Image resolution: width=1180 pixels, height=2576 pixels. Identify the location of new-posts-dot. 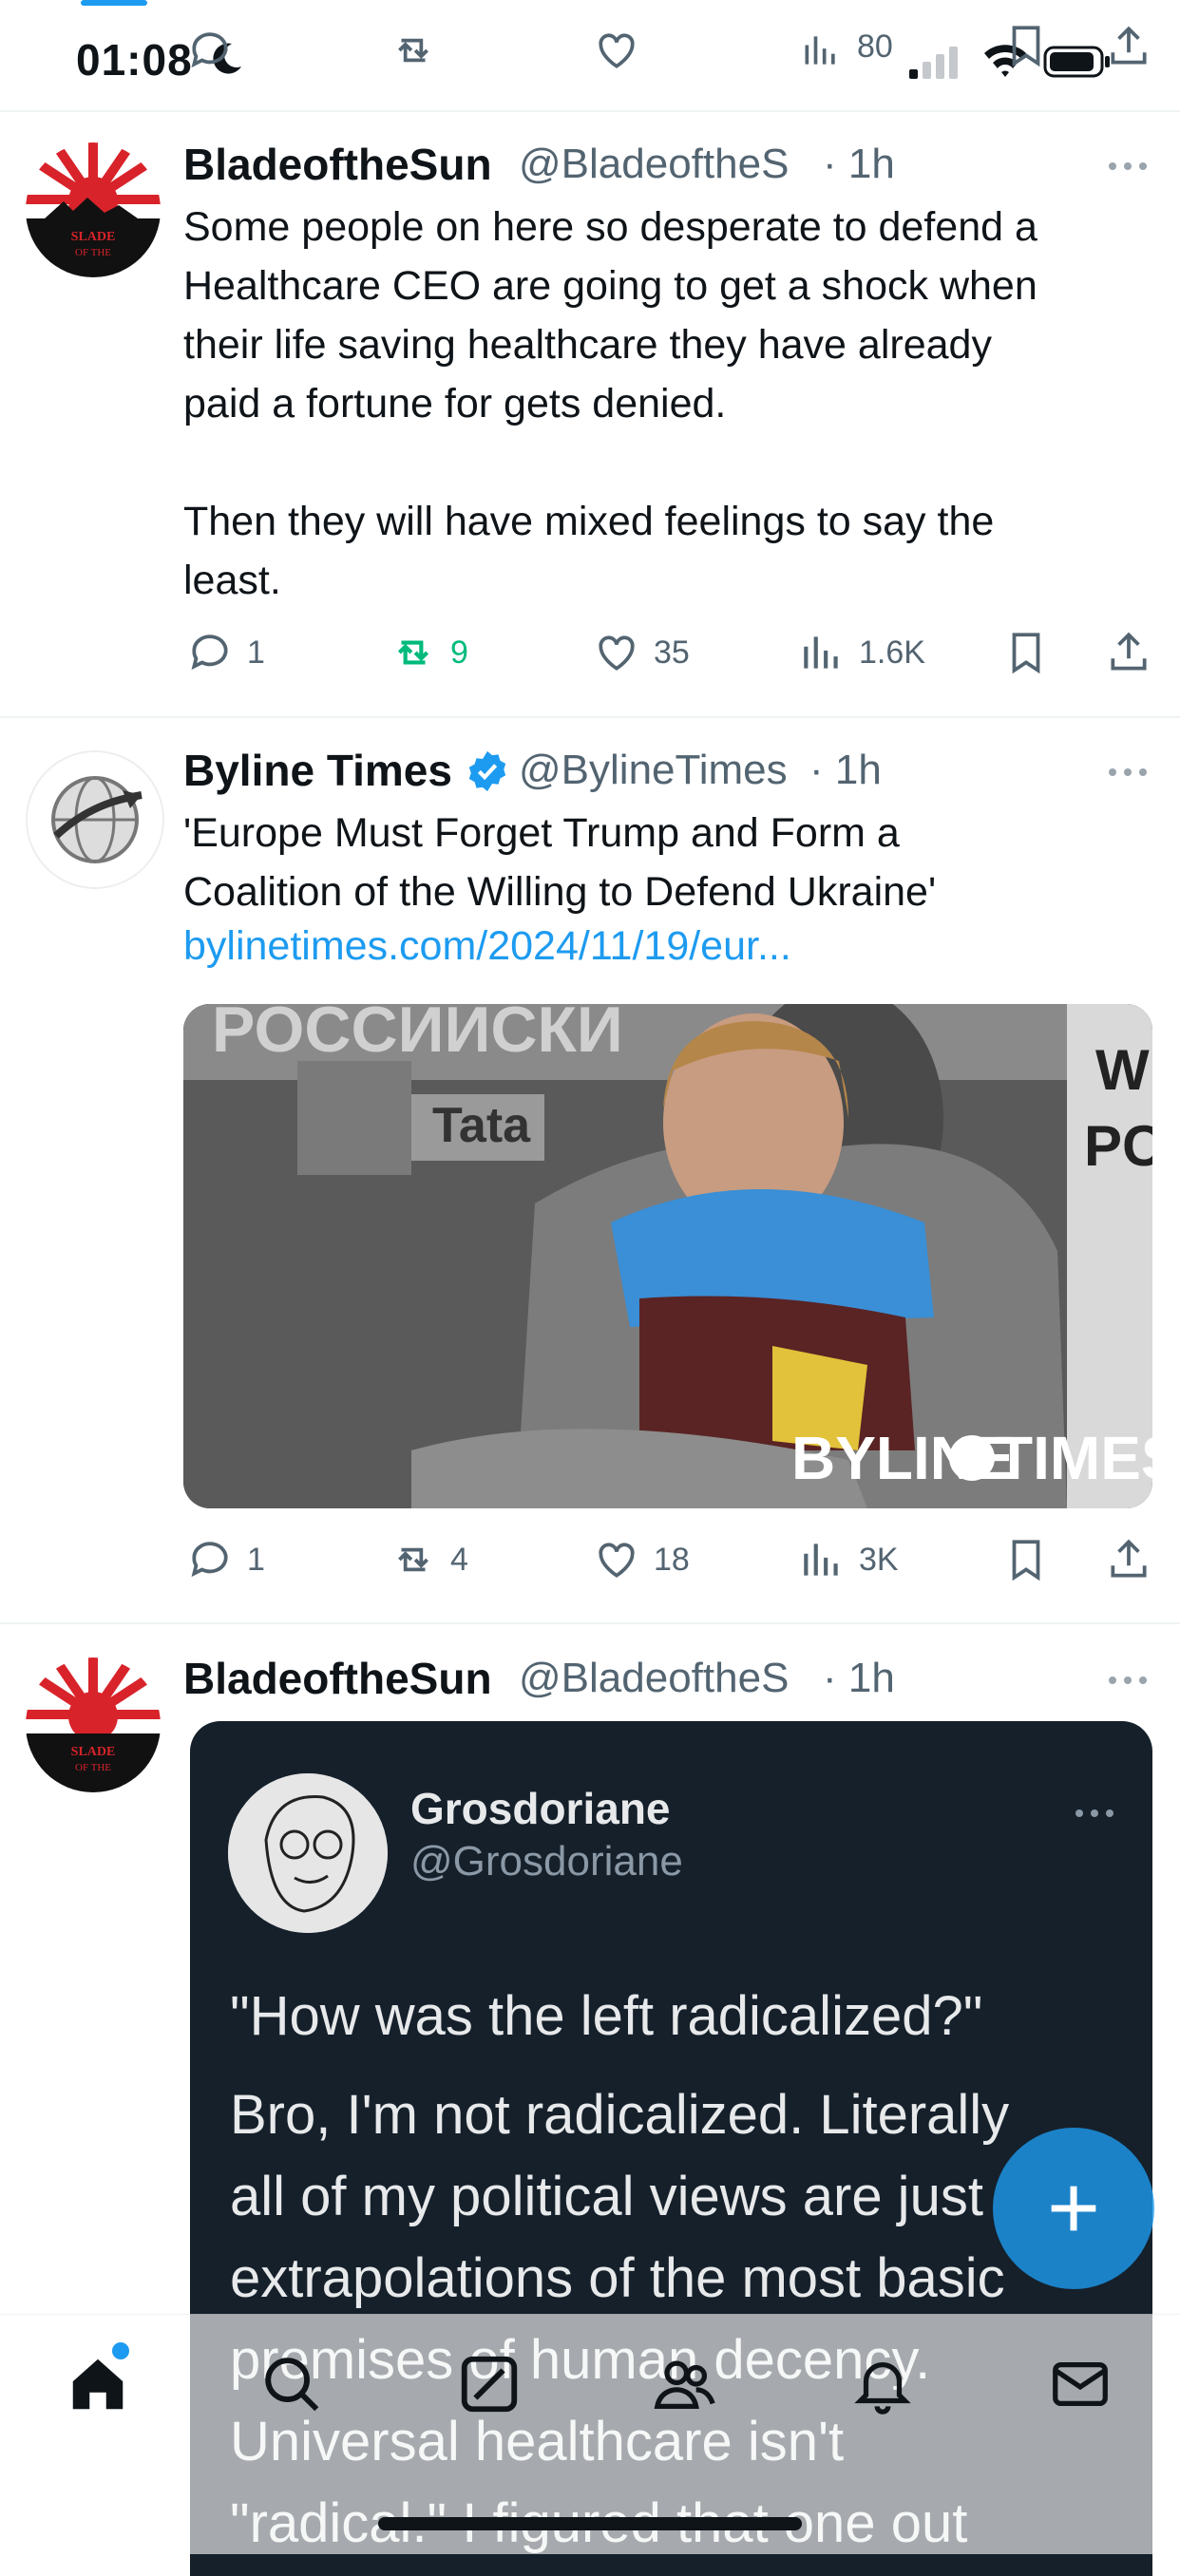
(120, 2350).